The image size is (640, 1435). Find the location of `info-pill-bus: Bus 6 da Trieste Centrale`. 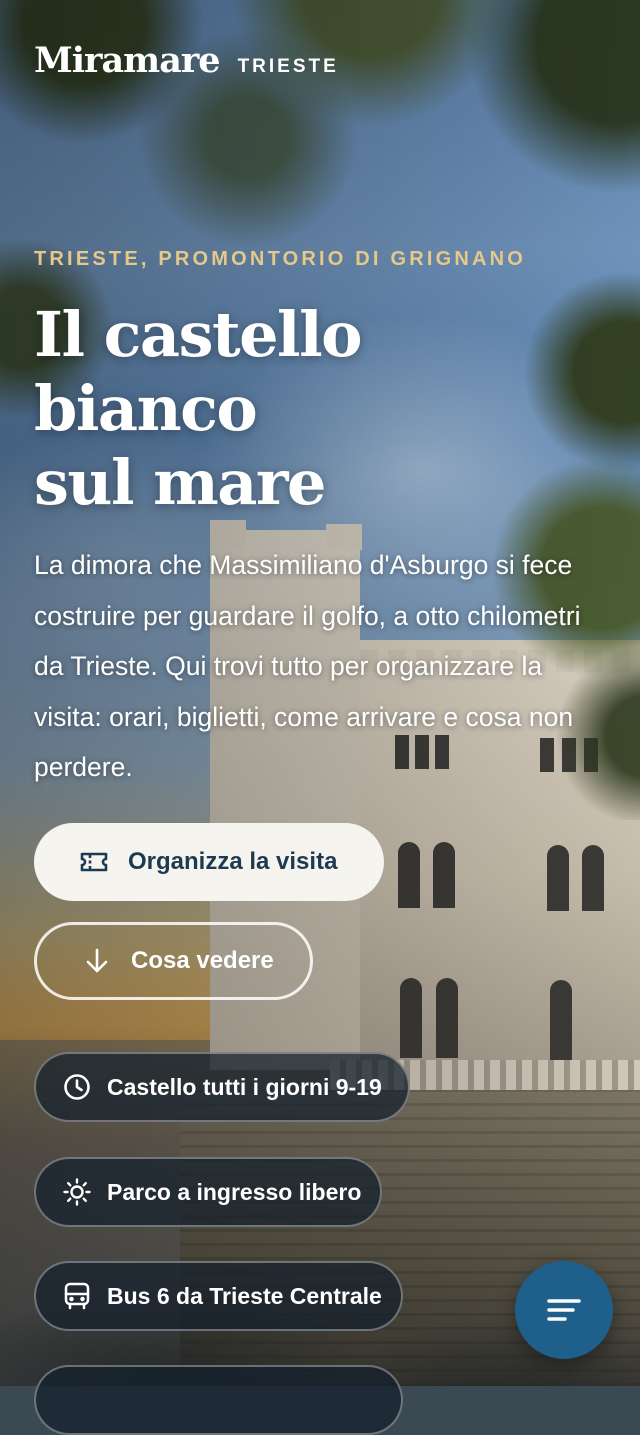

info-pill-bus: Bus 6 da Trieste Centrale is located at coordinates (218, 1296).